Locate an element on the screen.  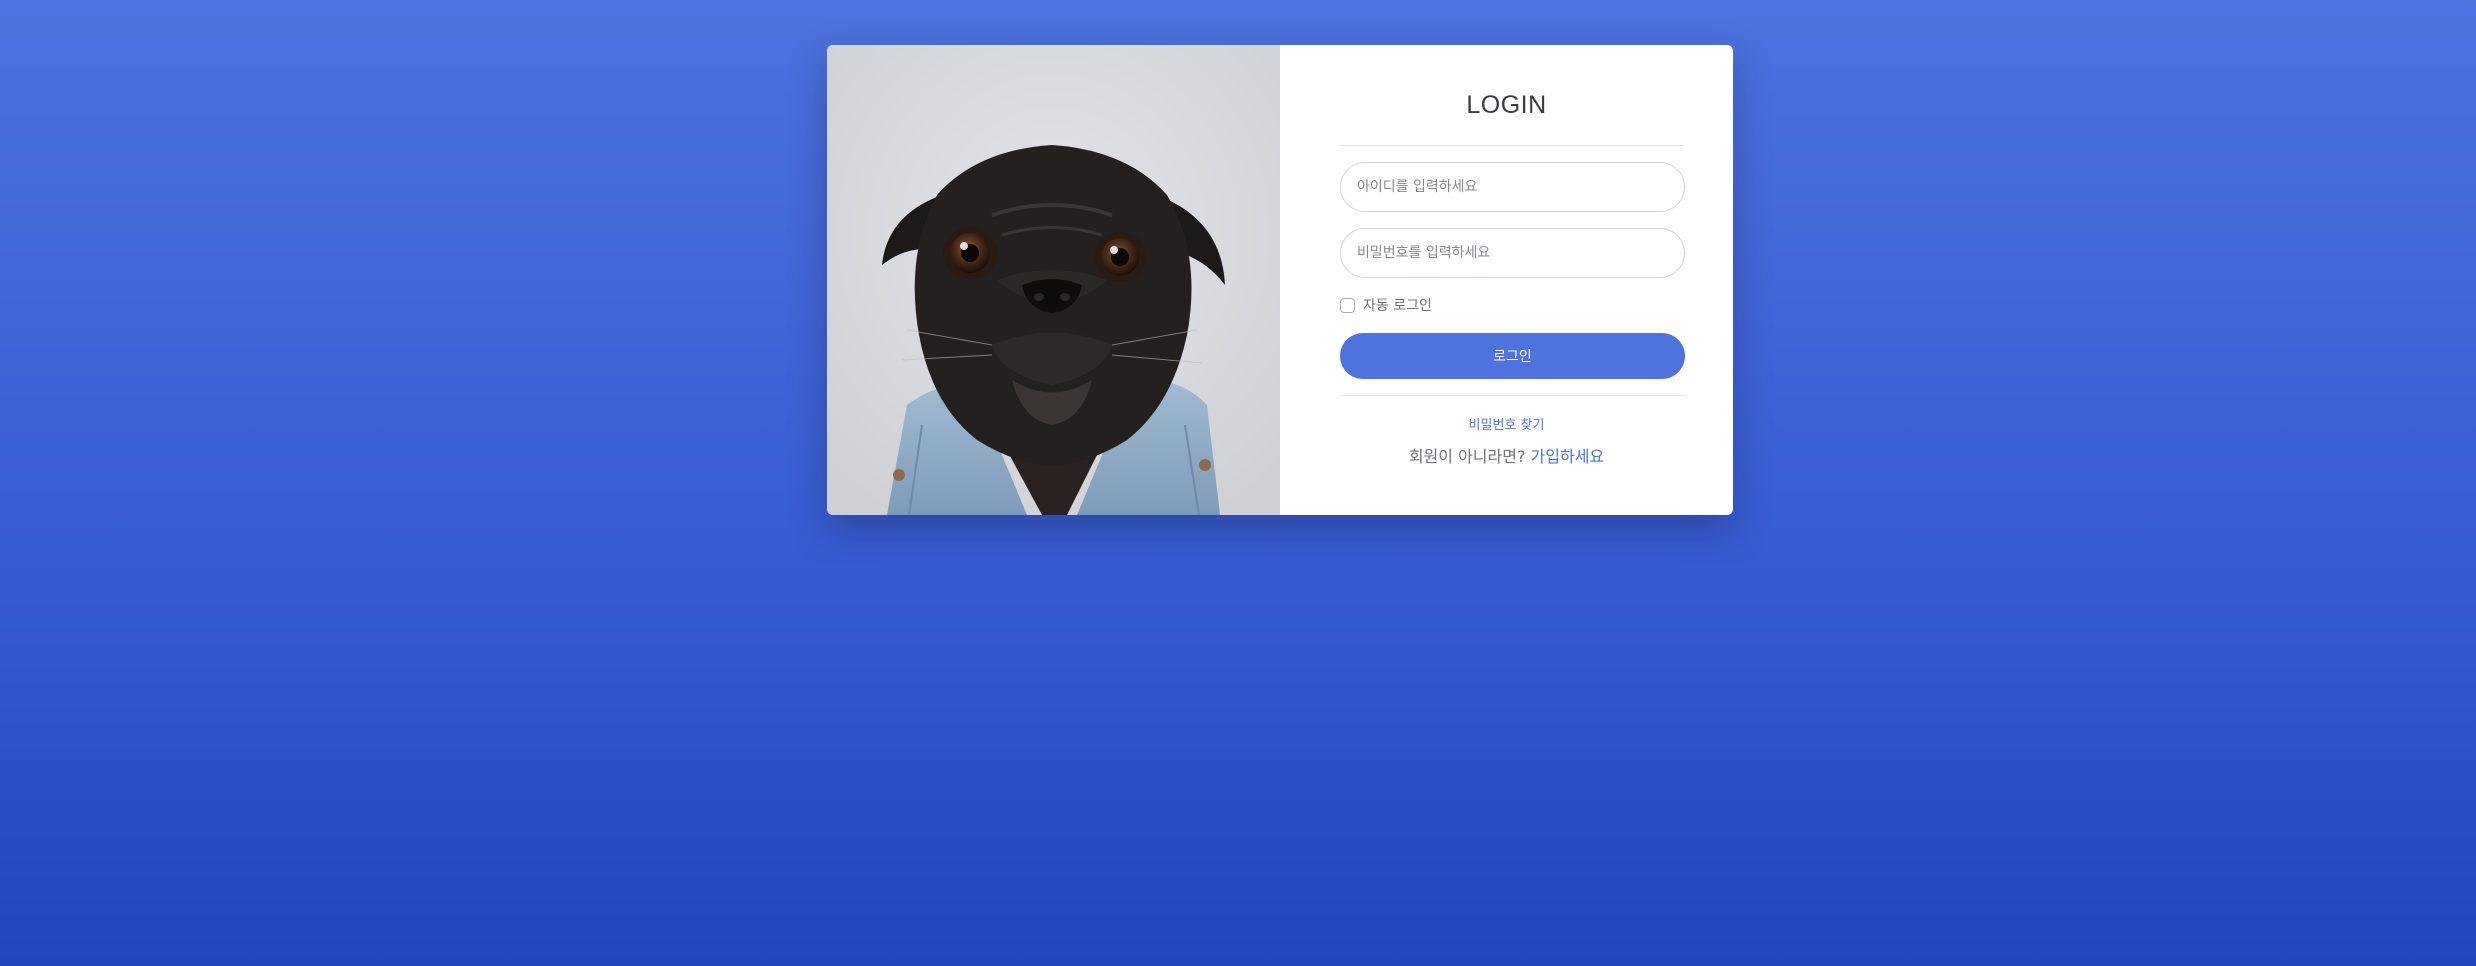
login-title: LOGIN is located at coordinates (1506, 105).